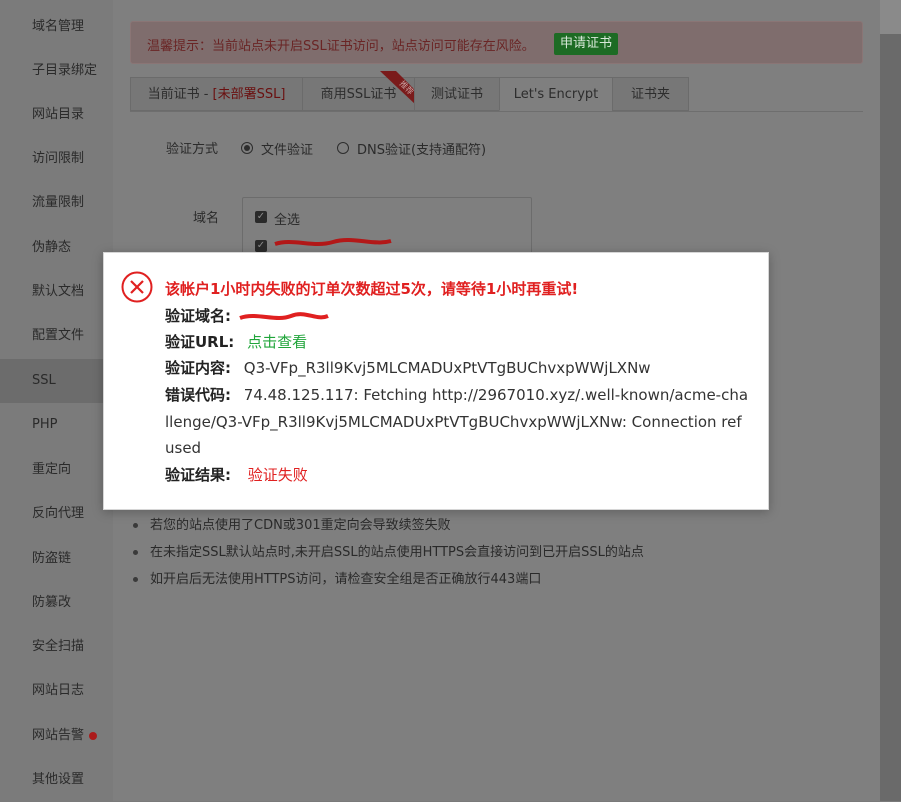  I want to click on sidebar-item-default-doc: 默认文档, so click(56, 292).